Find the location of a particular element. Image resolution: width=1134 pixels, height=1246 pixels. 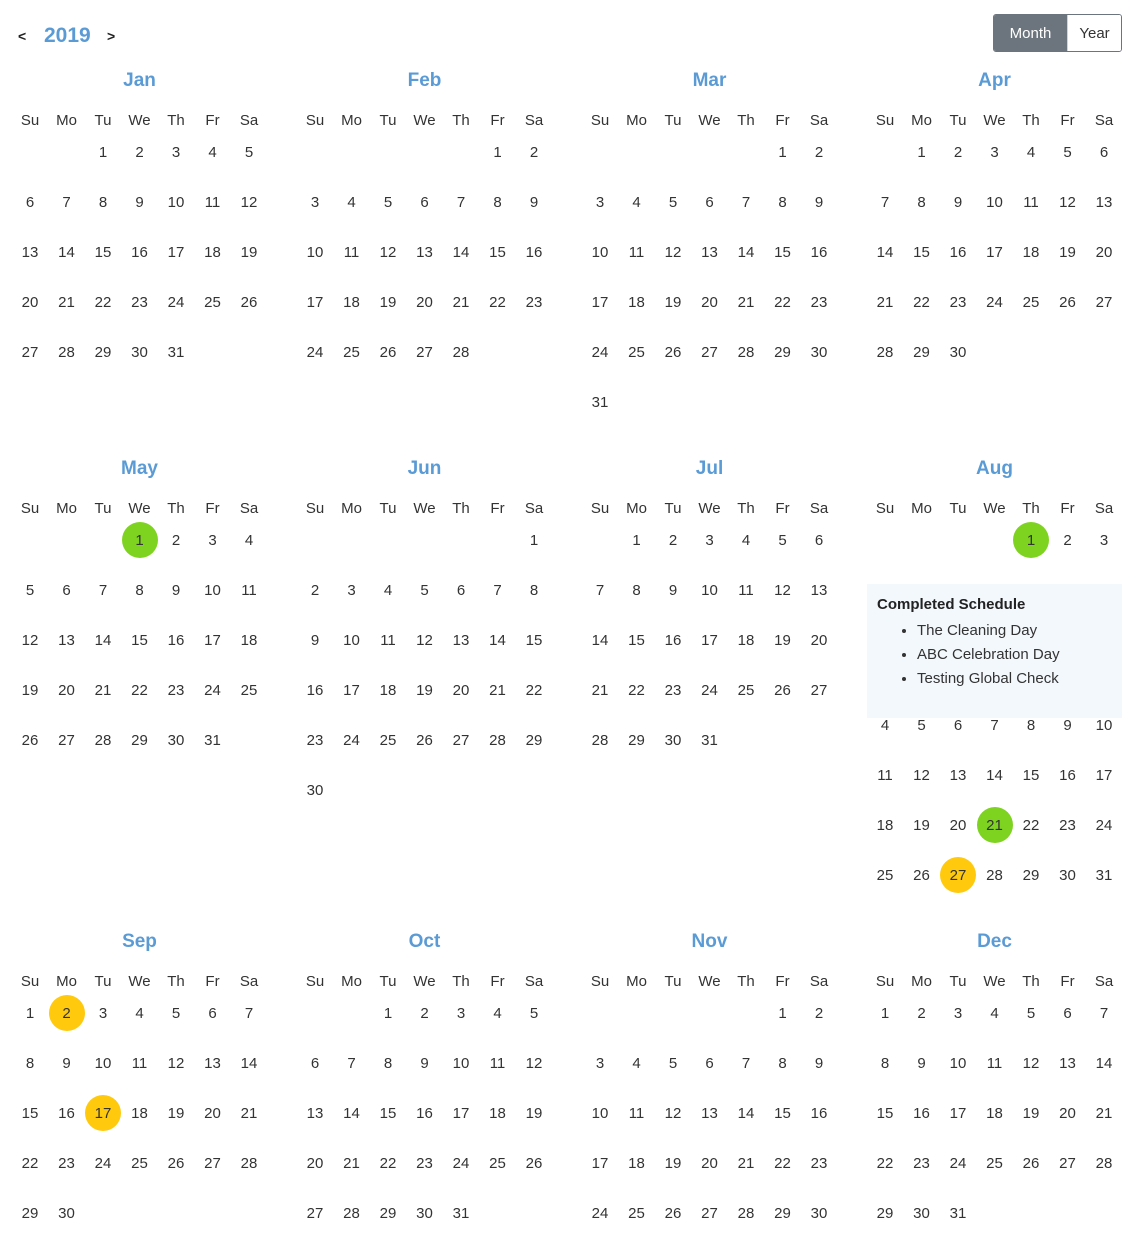

day-cell-completed: 21 is located at coordinates (994, 825).